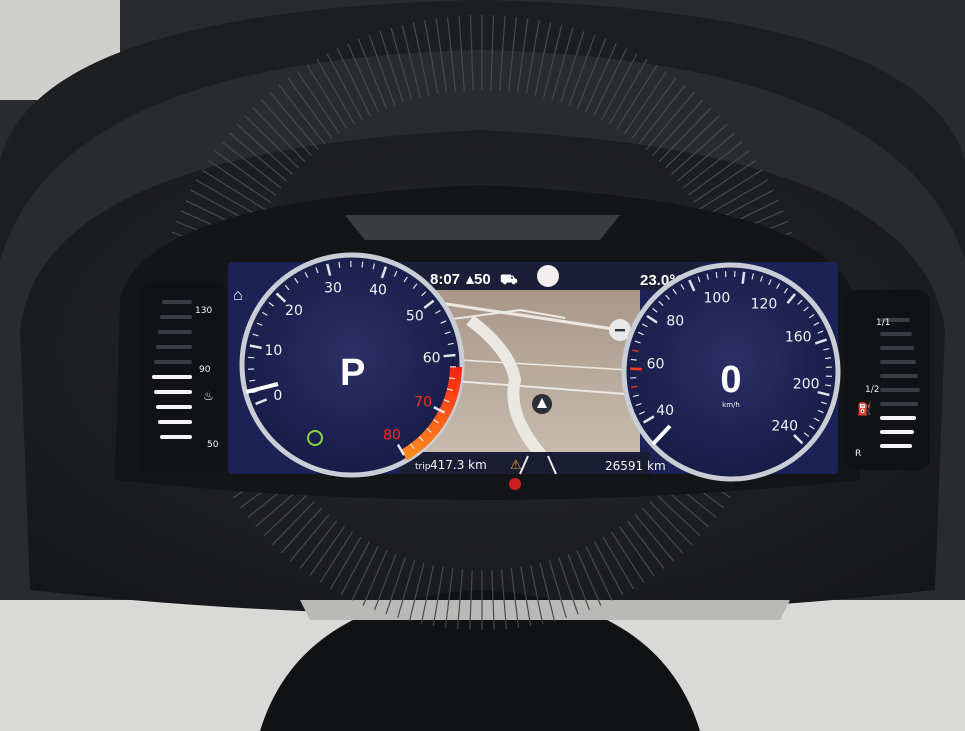 The height and width of the screenshot is (731, 965). I want to click on fuel-label-reserve: R, so click(858, 454).